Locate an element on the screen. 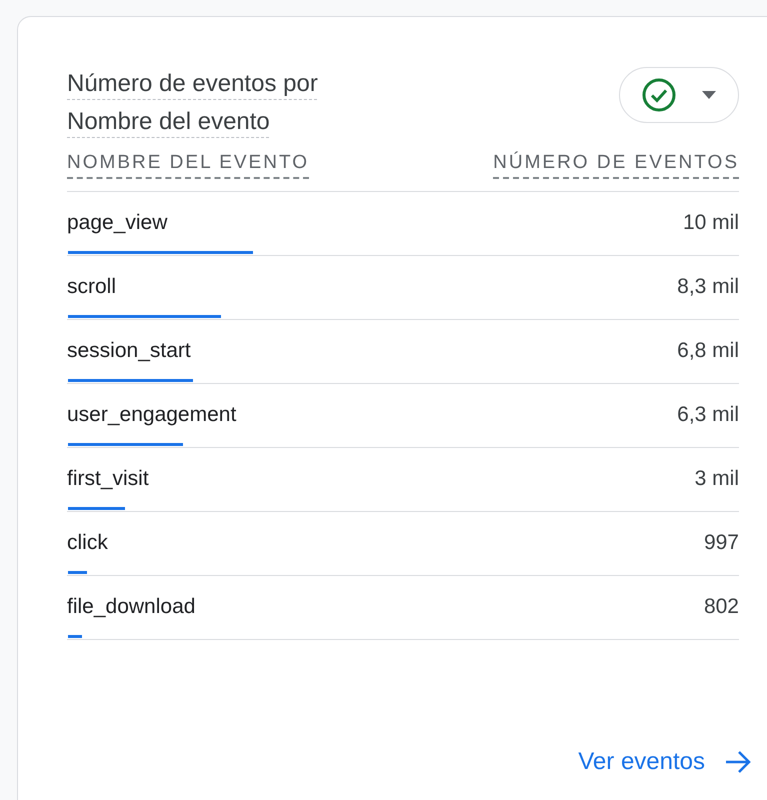  column-header: NOMBRE DEL EVENTO is located at coordinates (188, 164).